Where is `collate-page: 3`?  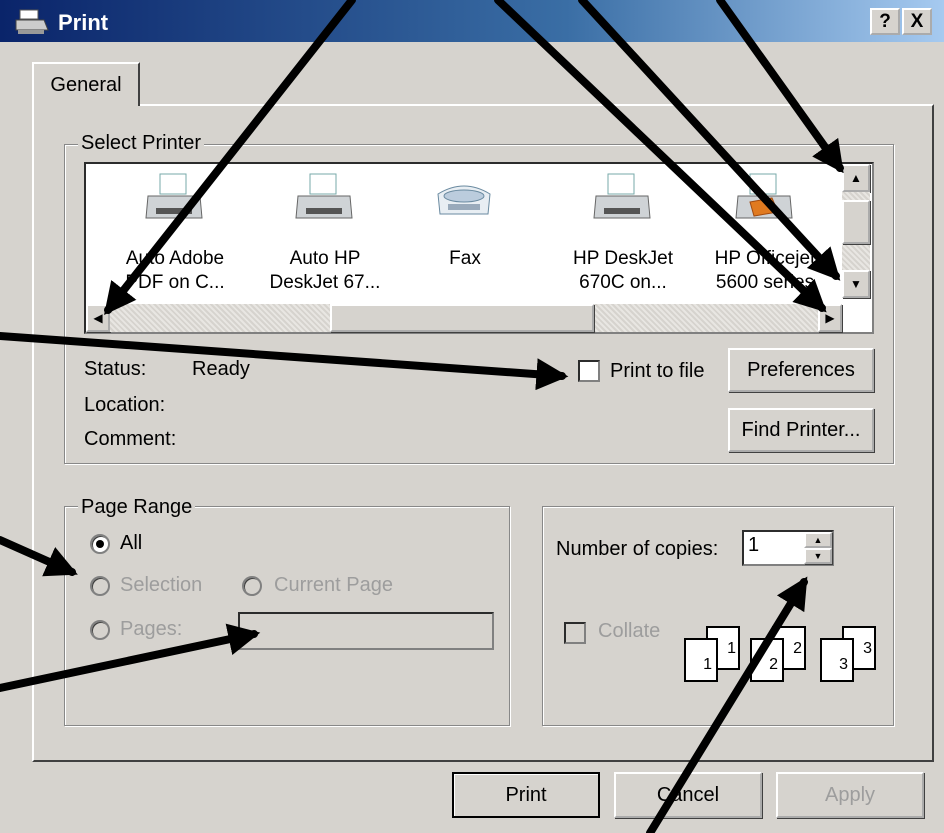 collate-page: 3 is located at coordinates (837, 660).